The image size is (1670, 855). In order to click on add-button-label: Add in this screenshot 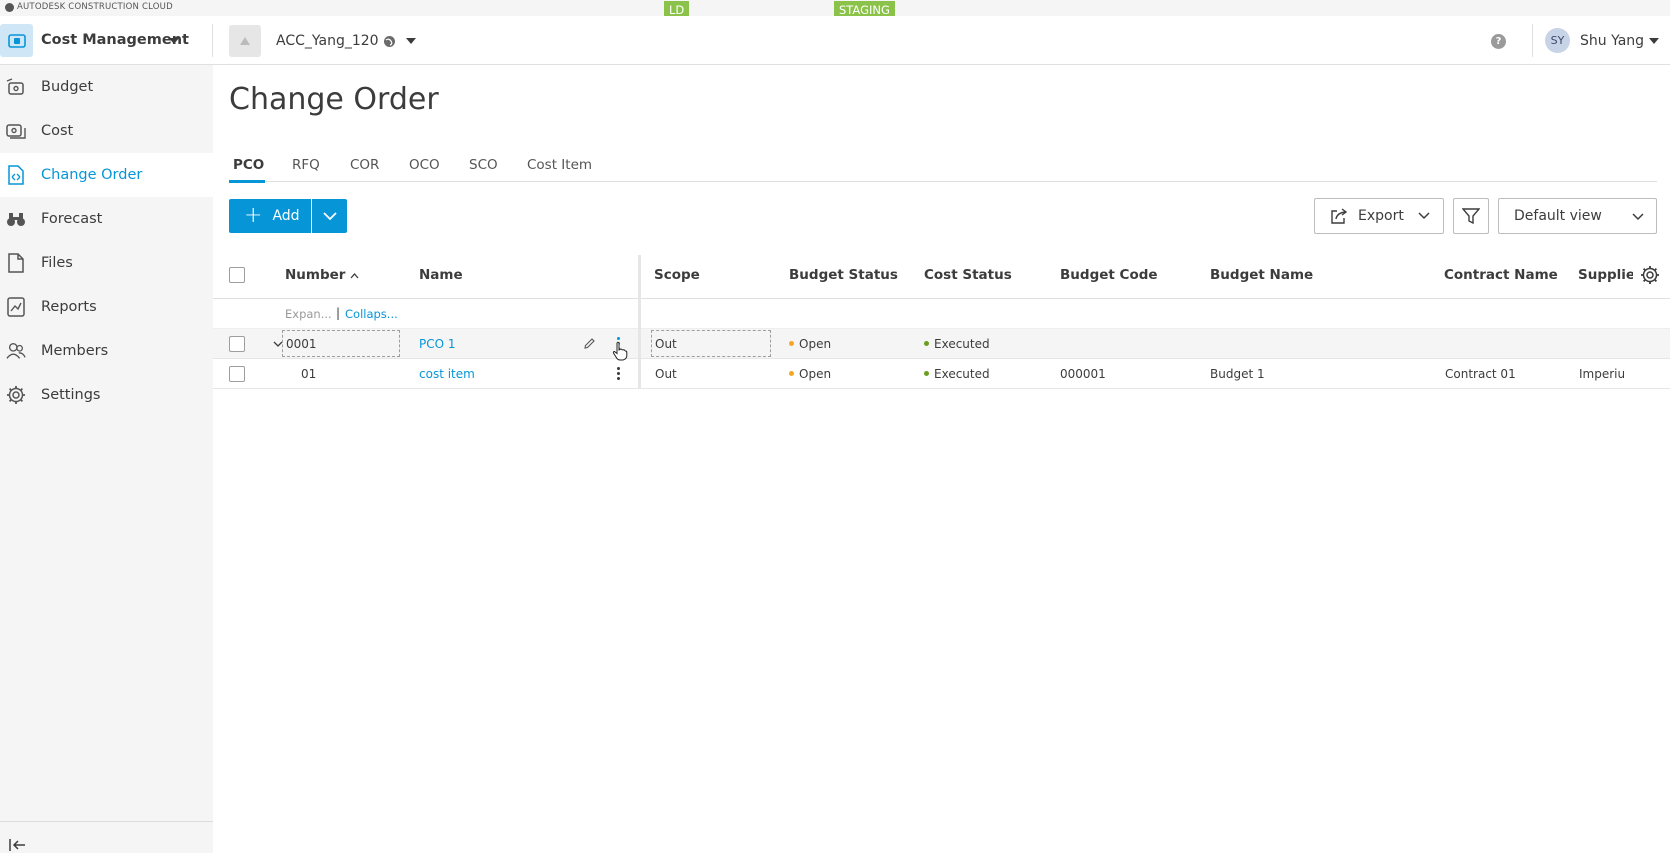, I will do `click(286, 216)`.